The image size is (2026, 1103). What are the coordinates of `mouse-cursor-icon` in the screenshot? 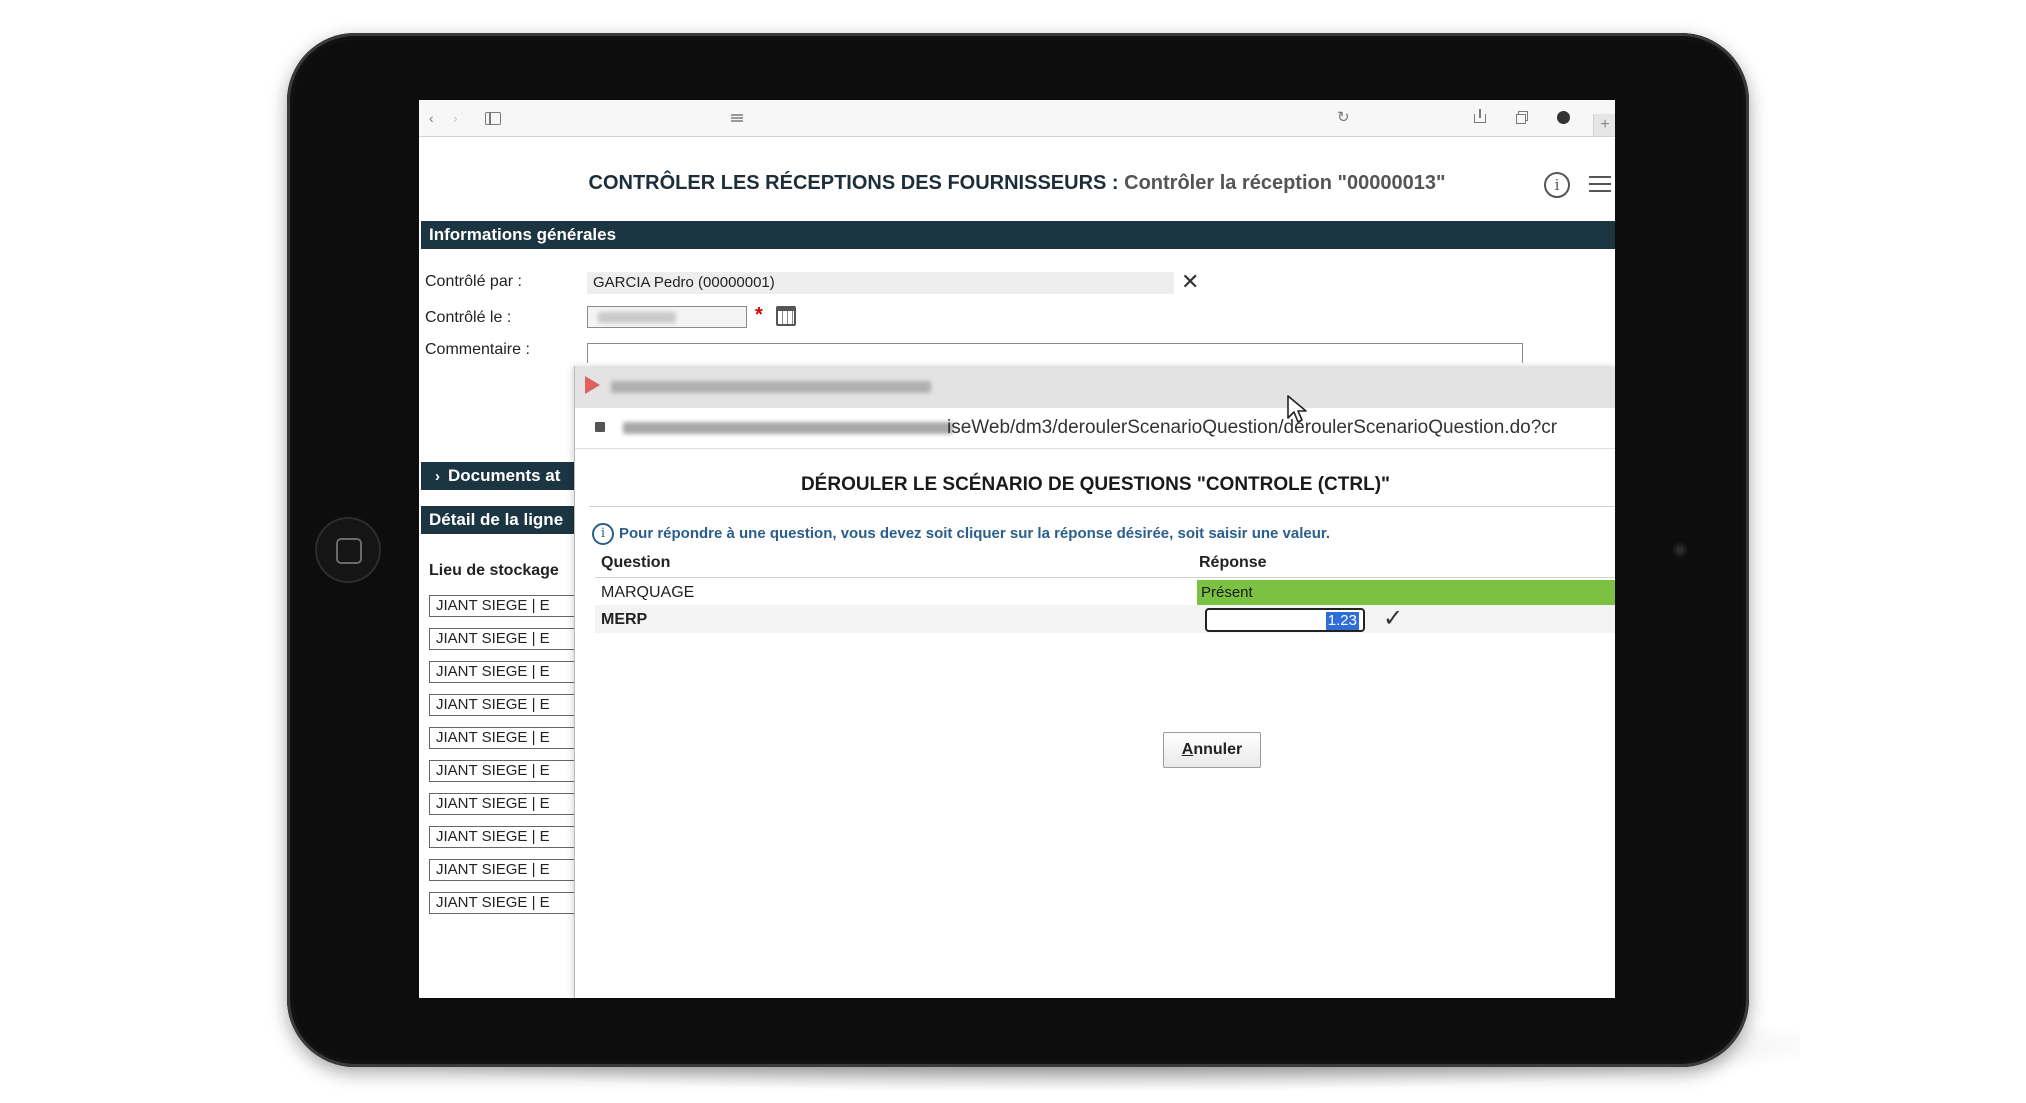 It's located at (1297, 409).